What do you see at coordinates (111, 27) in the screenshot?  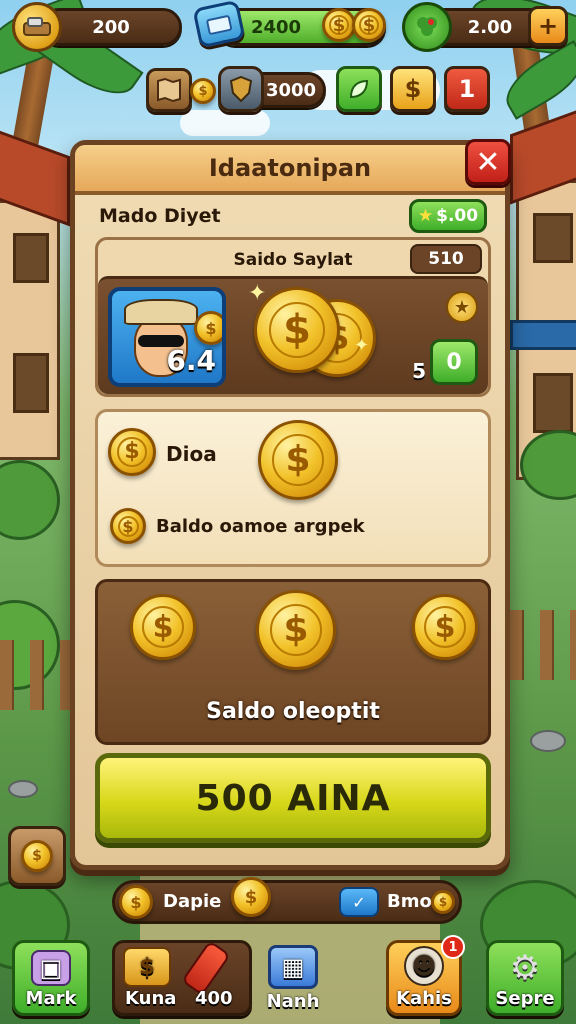 I see `gold-value: 200` at bounding box center [111, 27].